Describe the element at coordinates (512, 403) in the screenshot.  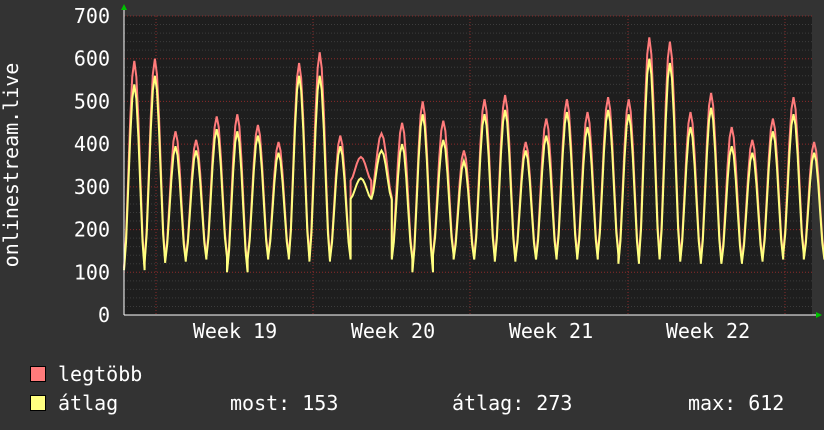
I see `stat-average: átlag: 273` at that location.